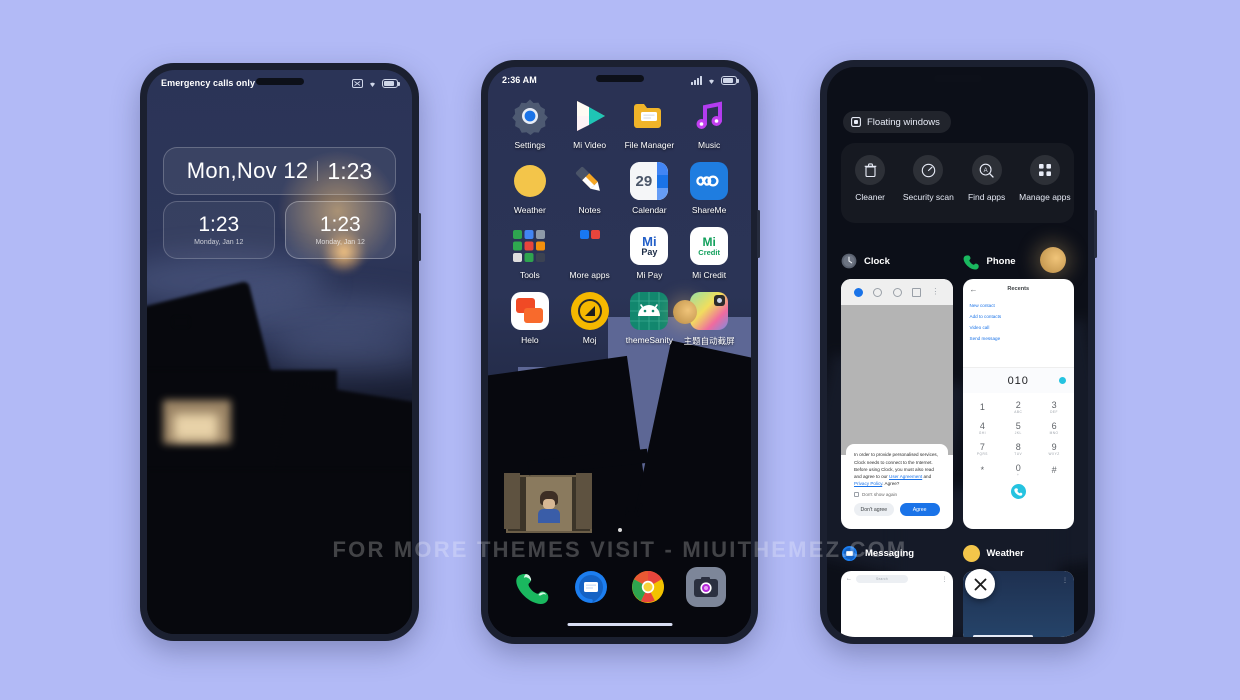 The image size is (1240, 700). What do you see at coordinates (1054, 428) in the screenshot?
I see `key-6: 6 MNO` at bounding box center [1054, 428].